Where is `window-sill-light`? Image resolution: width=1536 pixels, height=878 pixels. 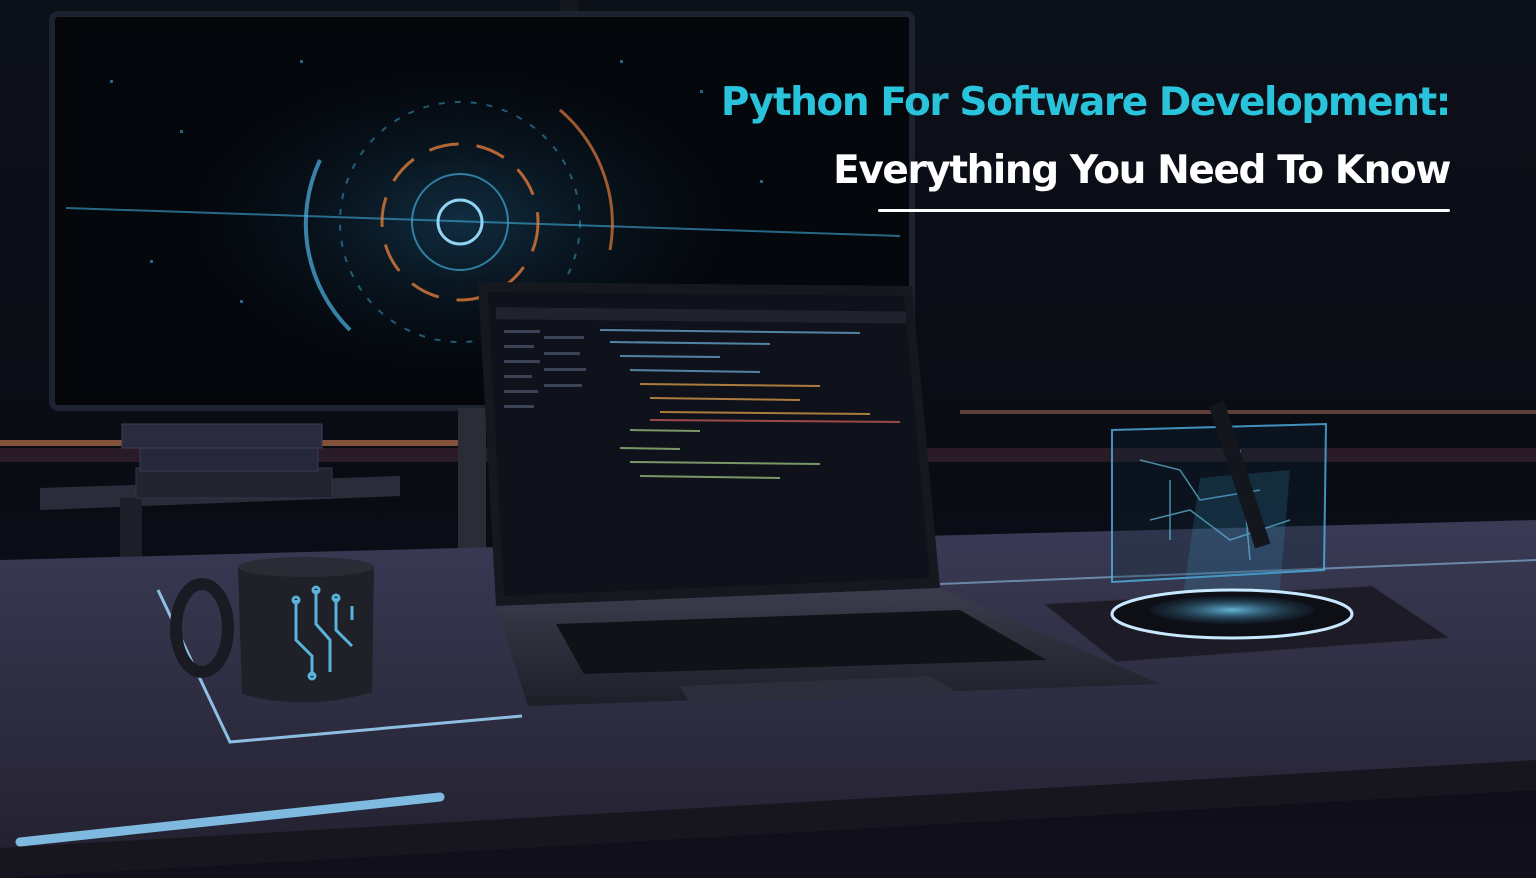
window-sill-light is located at coordinates (1248, 412).